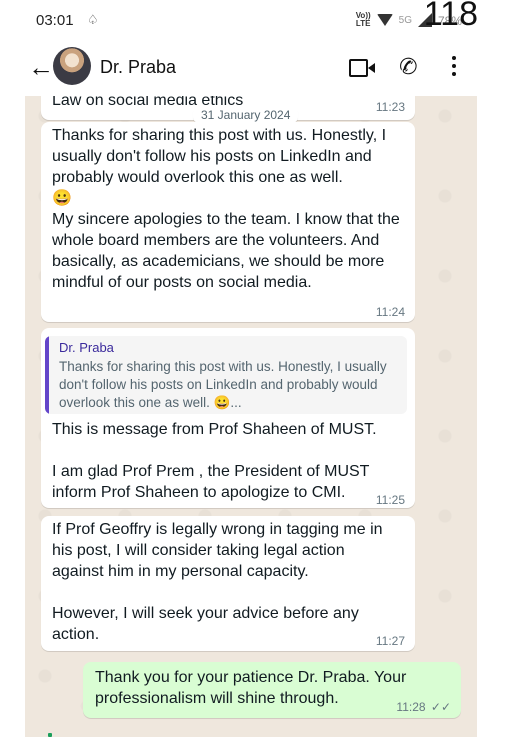 This screenshot has height=737, width=506. What do you see at coordinates (138, 67) in the screenshot?
I see `contact-name: Dr. Praba` at bounding box center [138, 67].